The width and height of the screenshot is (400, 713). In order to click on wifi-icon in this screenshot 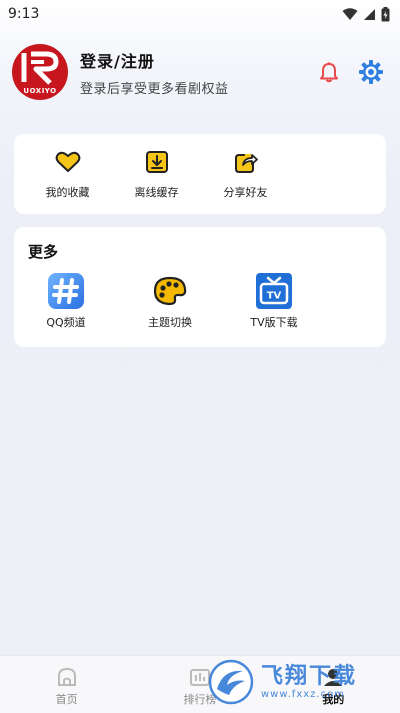, I will do `click(350, 13)`.